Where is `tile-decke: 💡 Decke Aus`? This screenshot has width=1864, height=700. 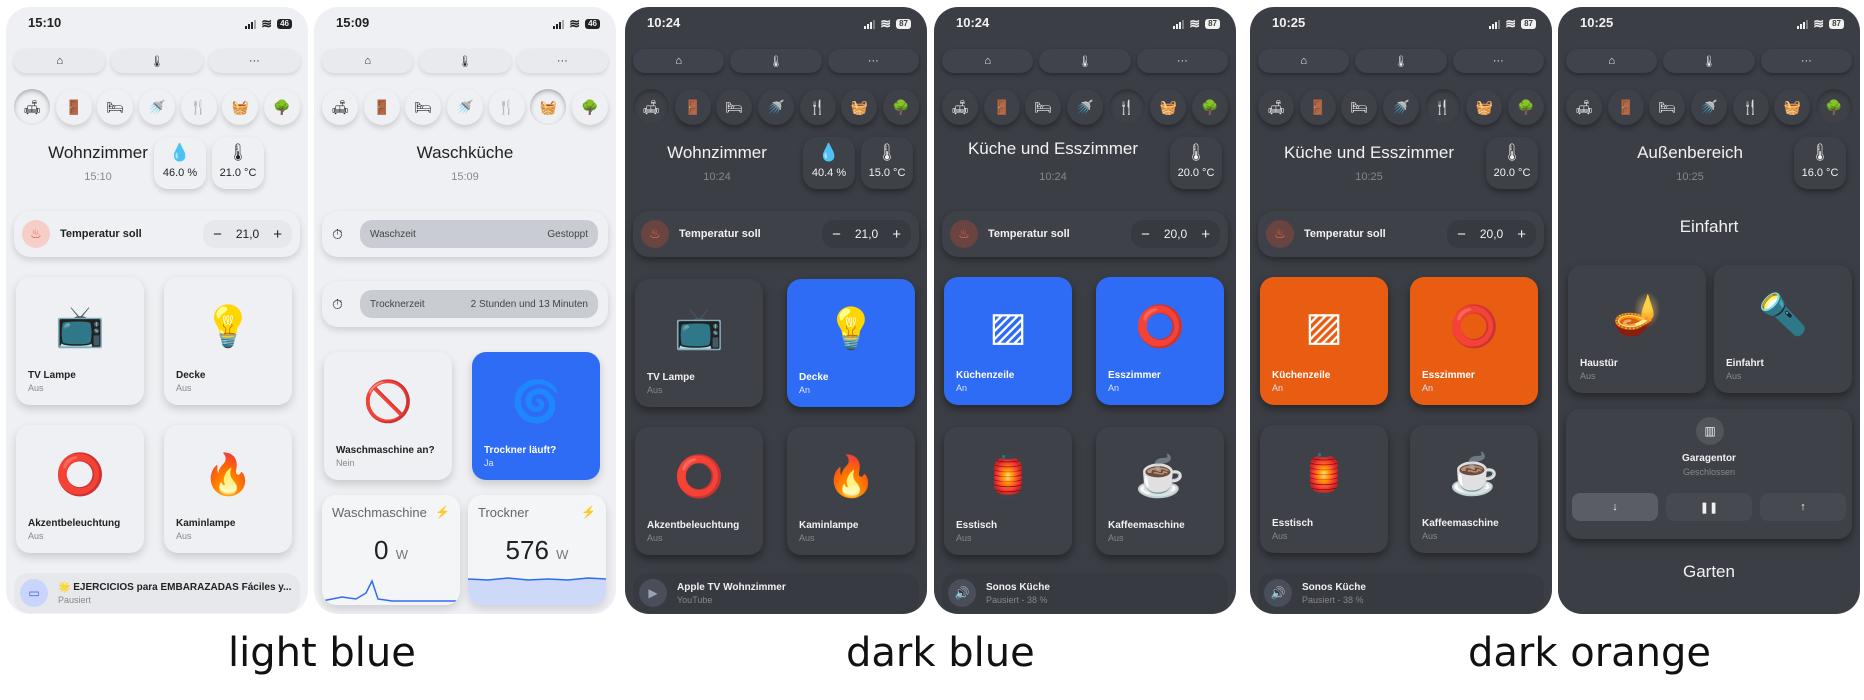
tile-decke: 💡 Decke Aus is located at coordinates (228, 341).